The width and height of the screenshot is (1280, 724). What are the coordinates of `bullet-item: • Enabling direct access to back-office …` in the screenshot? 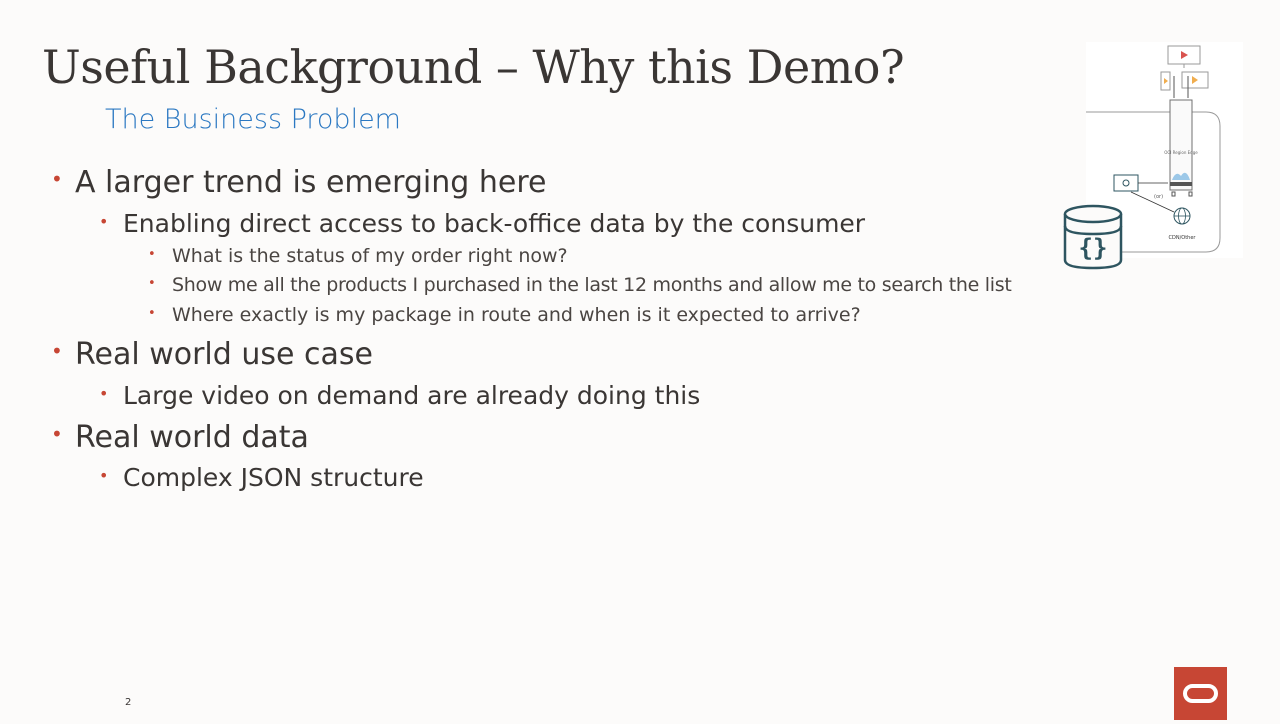 It's located at (482, 223).